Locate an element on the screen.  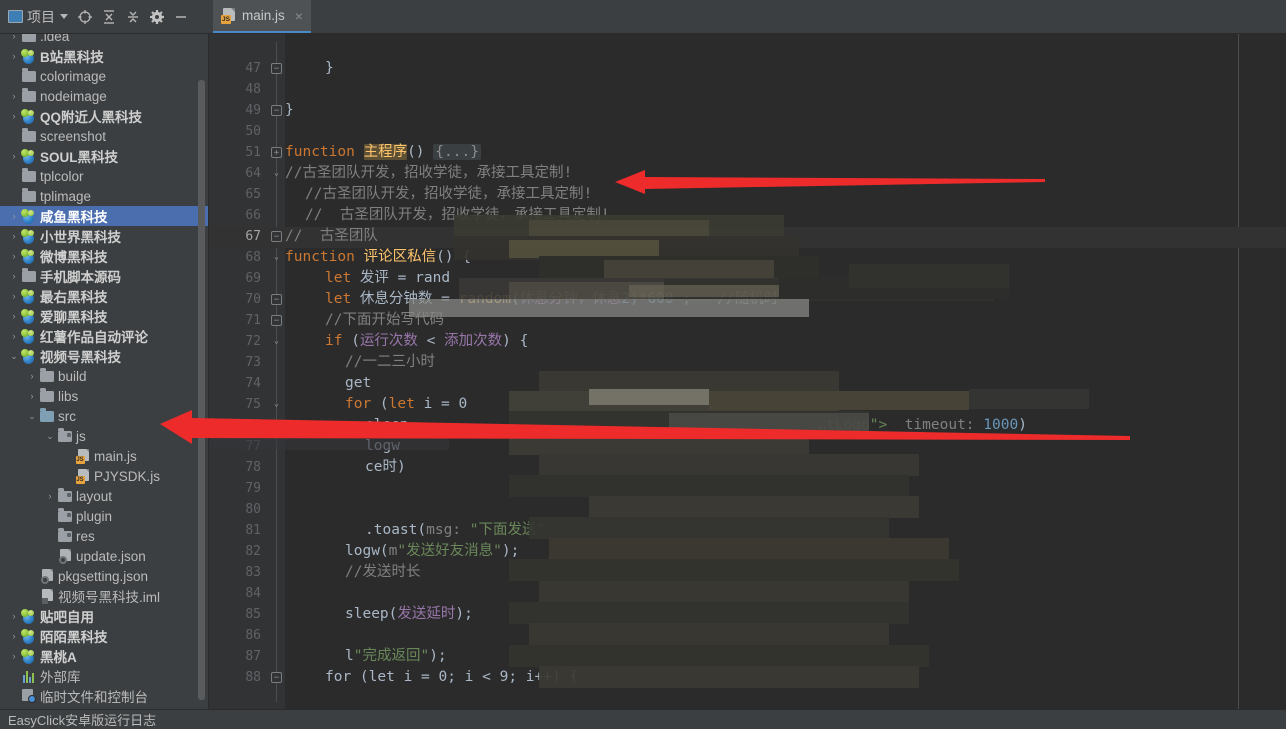
tree-item-15: › 红薯作品自动评论 is located at coordinates (104, 336).